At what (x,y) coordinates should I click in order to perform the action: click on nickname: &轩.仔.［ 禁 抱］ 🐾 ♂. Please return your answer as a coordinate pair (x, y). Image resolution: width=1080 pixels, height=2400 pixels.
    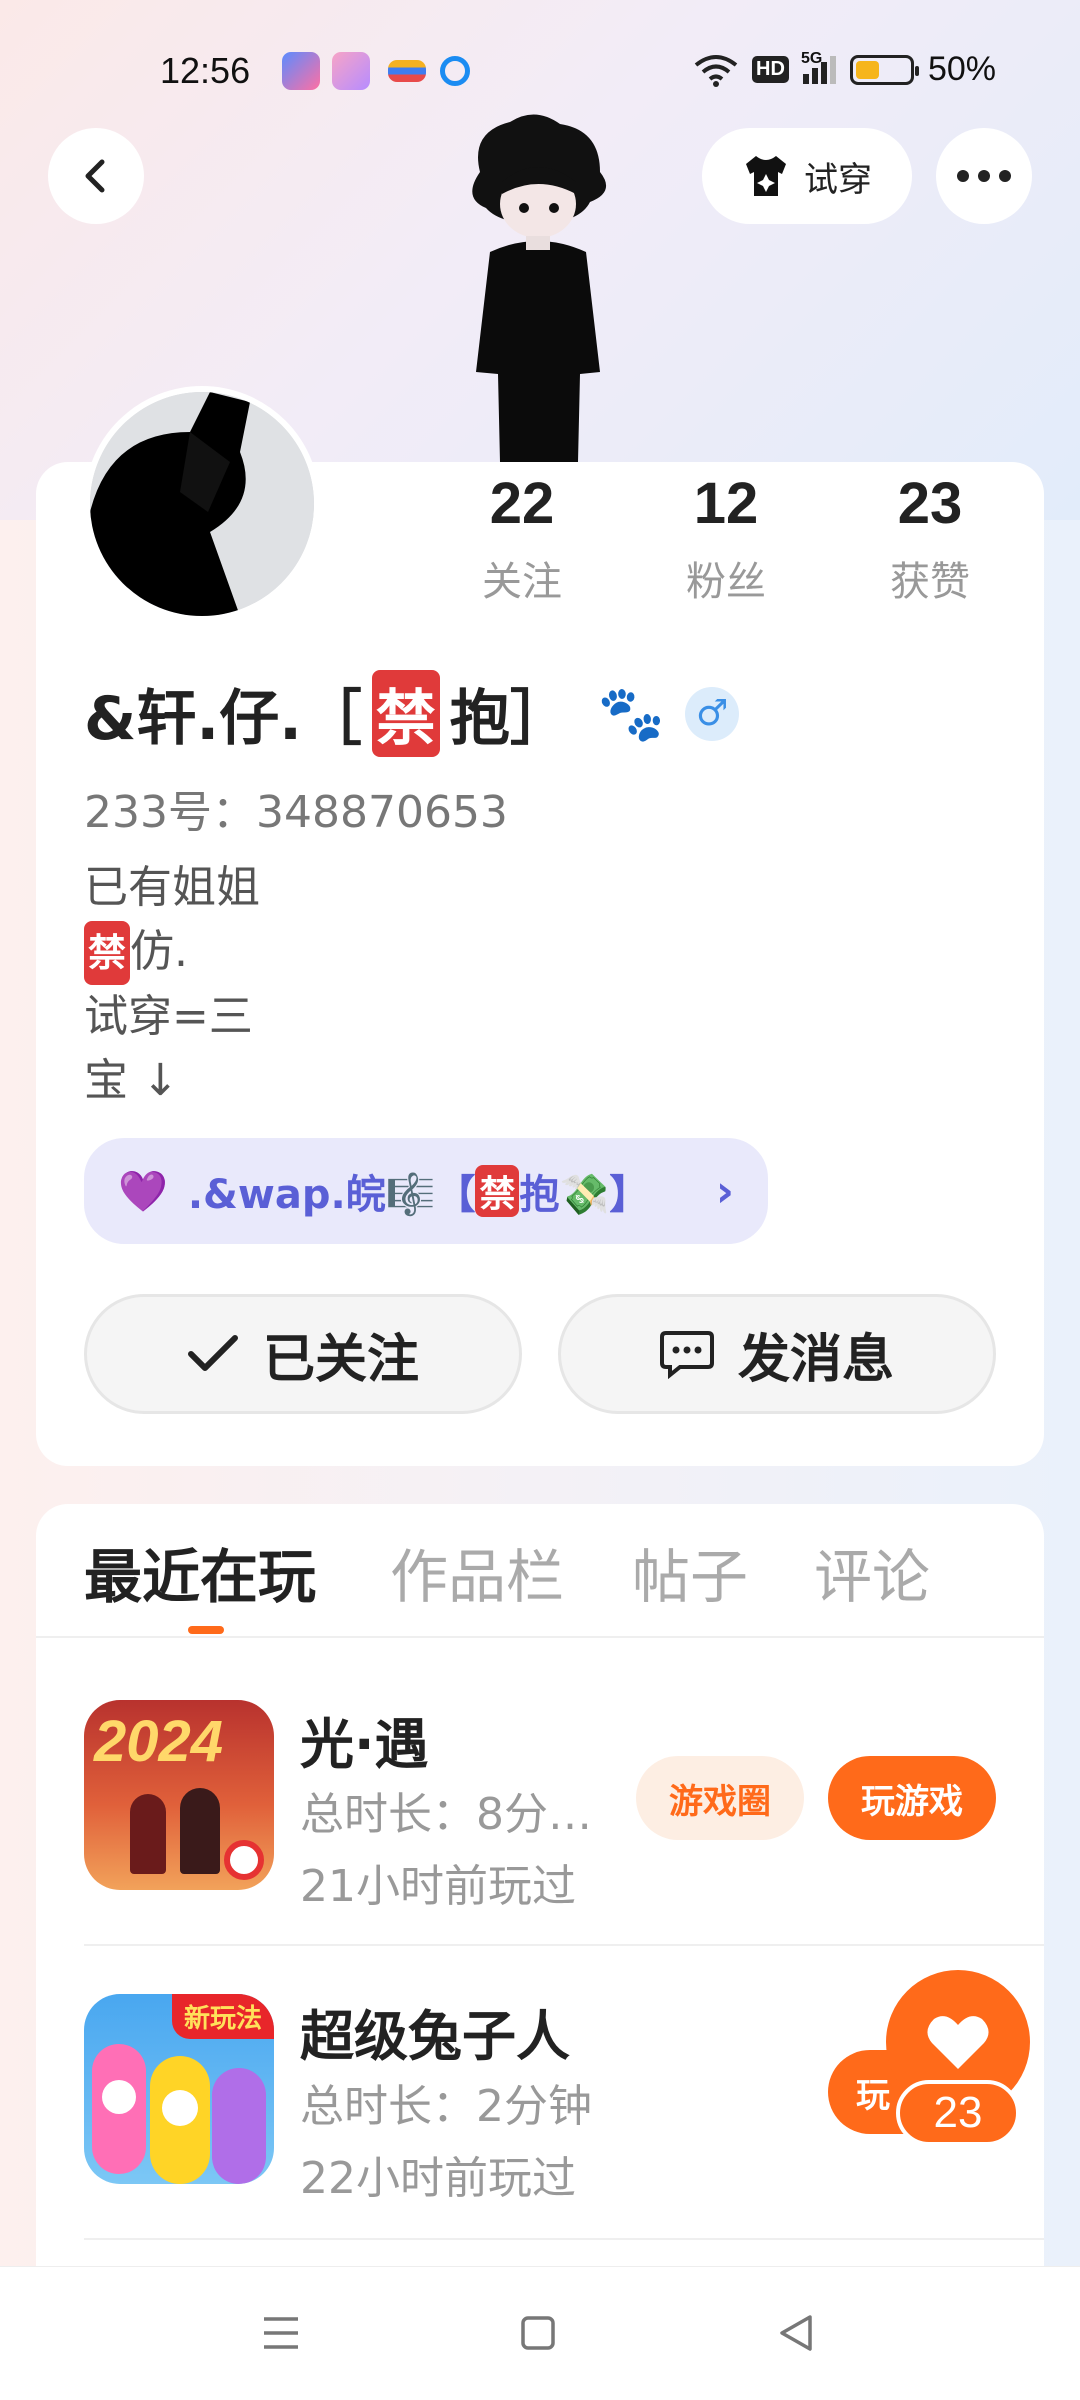
    Looking at the image, I should click on (412, 713).